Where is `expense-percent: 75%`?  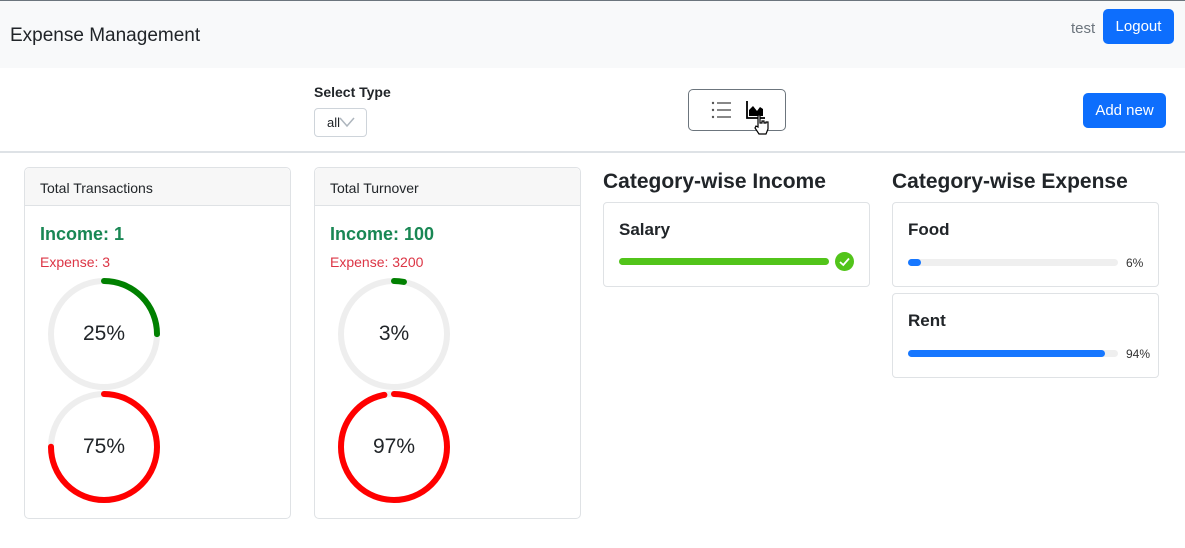 expense-percent: 75% is located at coordinates (104, 446).